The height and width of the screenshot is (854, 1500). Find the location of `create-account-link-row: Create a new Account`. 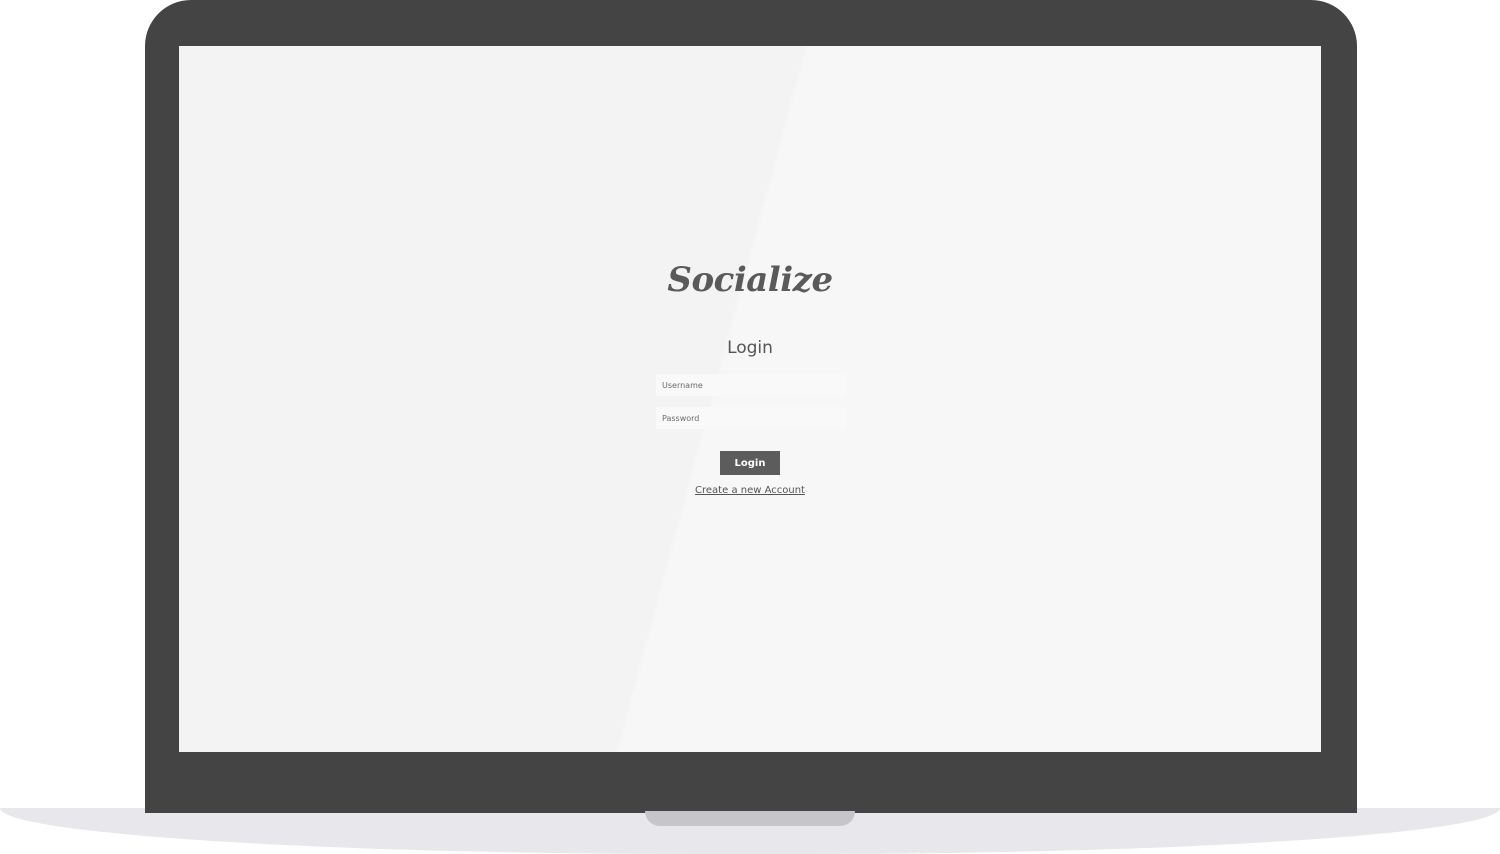

create-account-link-row: Create a new Account is located at coordinates (750, 490).